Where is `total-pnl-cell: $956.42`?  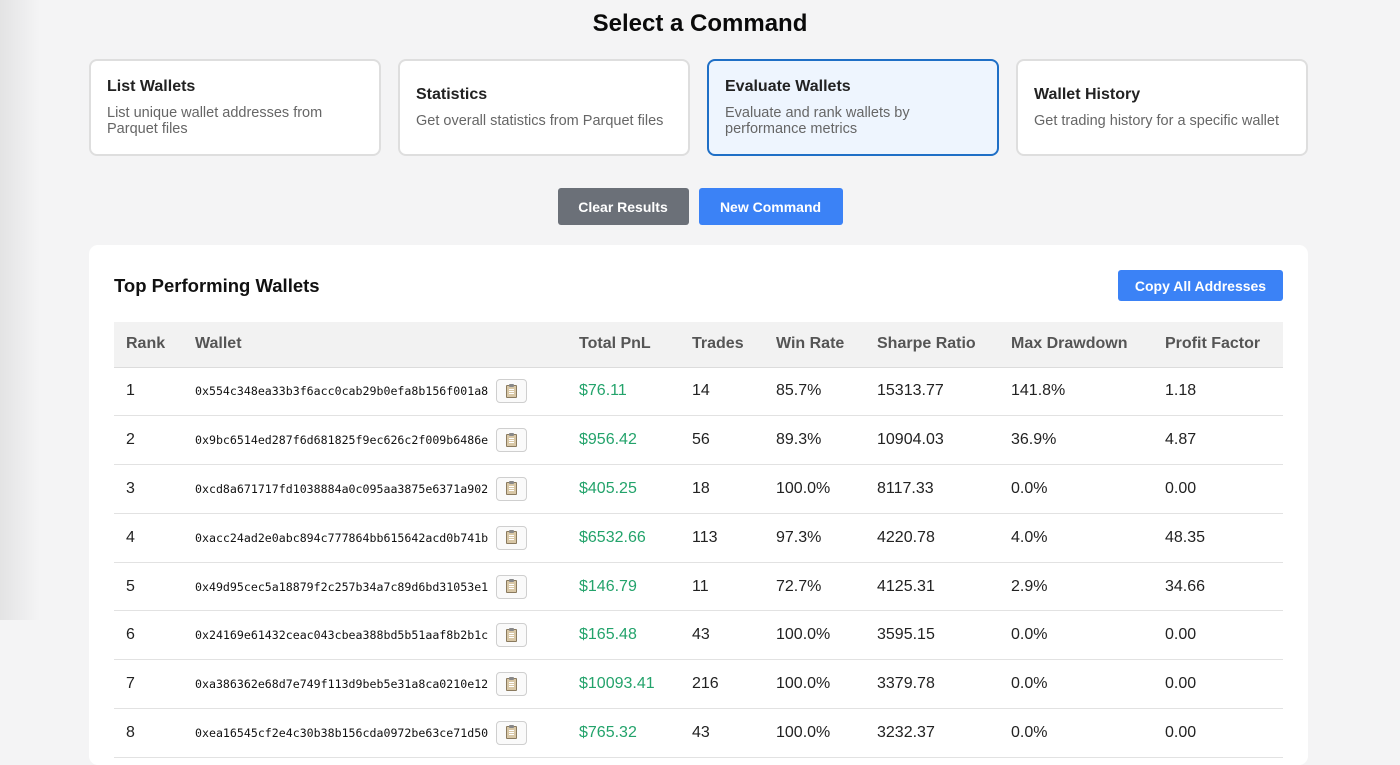
total-pnl-cell: $956.42 is located at coordinates (623, 440).